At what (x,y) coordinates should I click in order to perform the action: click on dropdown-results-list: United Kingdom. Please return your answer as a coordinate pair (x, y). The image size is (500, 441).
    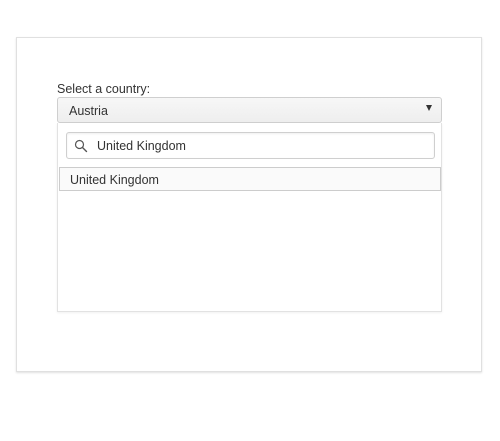
    Looking at the image, I should click on (249, 179).